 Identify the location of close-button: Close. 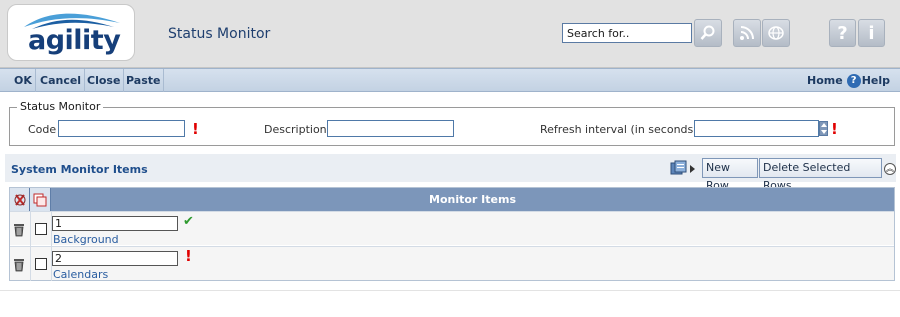
(104, 80).